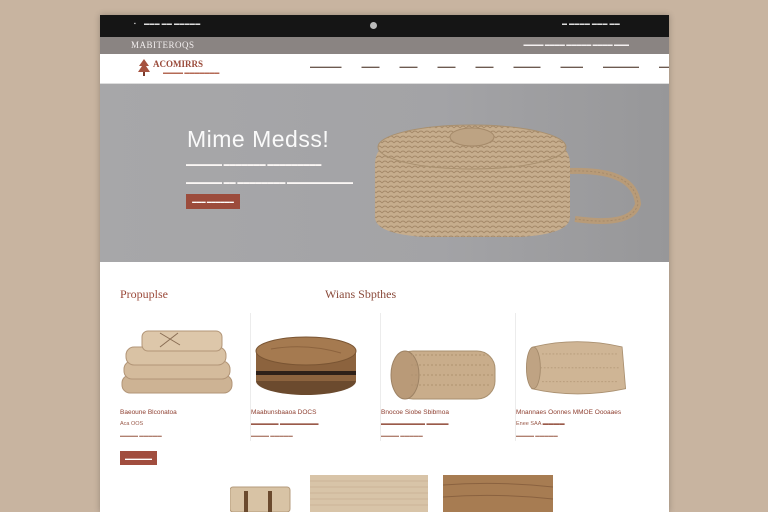  Describe the element at coordinates (369, 493) in the screenshot. I see `burlap-fabric-image` at that location.